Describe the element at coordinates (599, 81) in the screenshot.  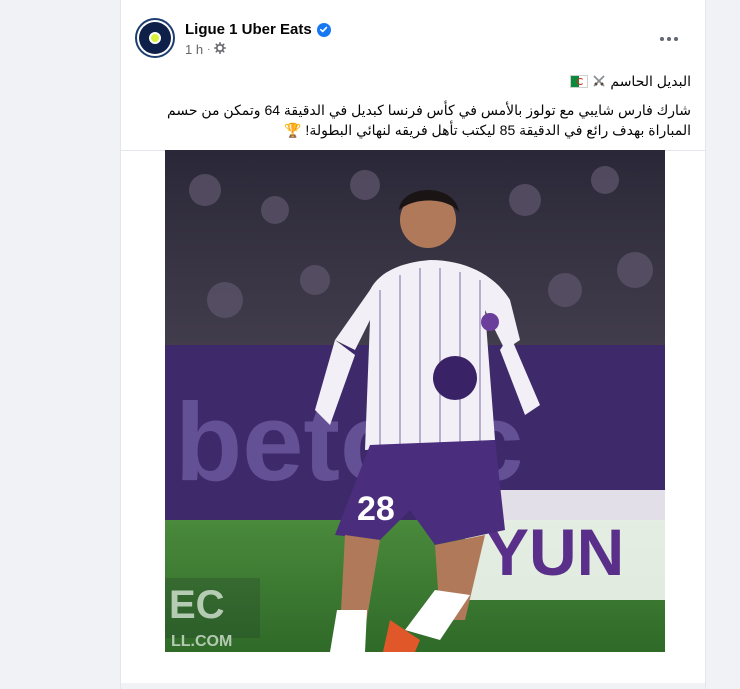
I see `crossed-swords-icon` at that location.